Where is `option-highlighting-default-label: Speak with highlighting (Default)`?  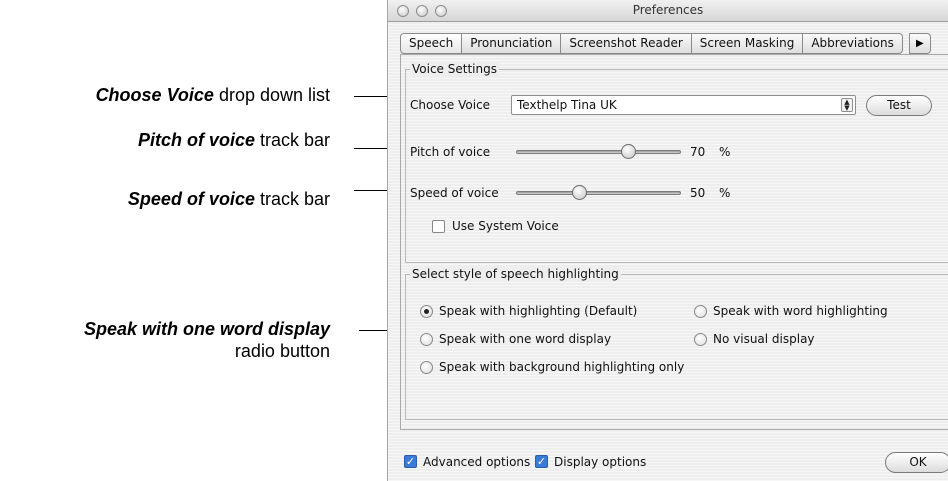
option-highlighting-default-label: Speak with highlighting (Default) is located at coordinates (538, 311).